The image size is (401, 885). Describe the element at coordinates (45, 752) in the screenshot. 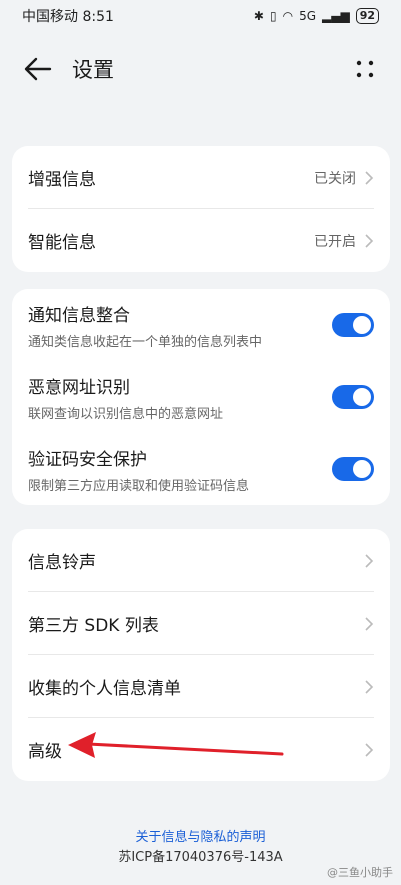

I see `row-label: 高级` at that location.